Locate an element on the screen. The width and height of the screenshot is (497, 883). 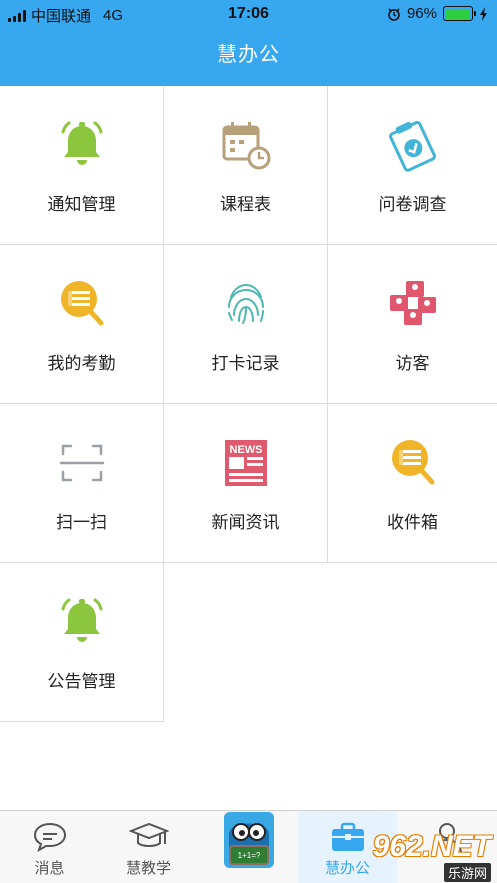
grid-item-label: 课程表 is located at coordinates (245, 204).